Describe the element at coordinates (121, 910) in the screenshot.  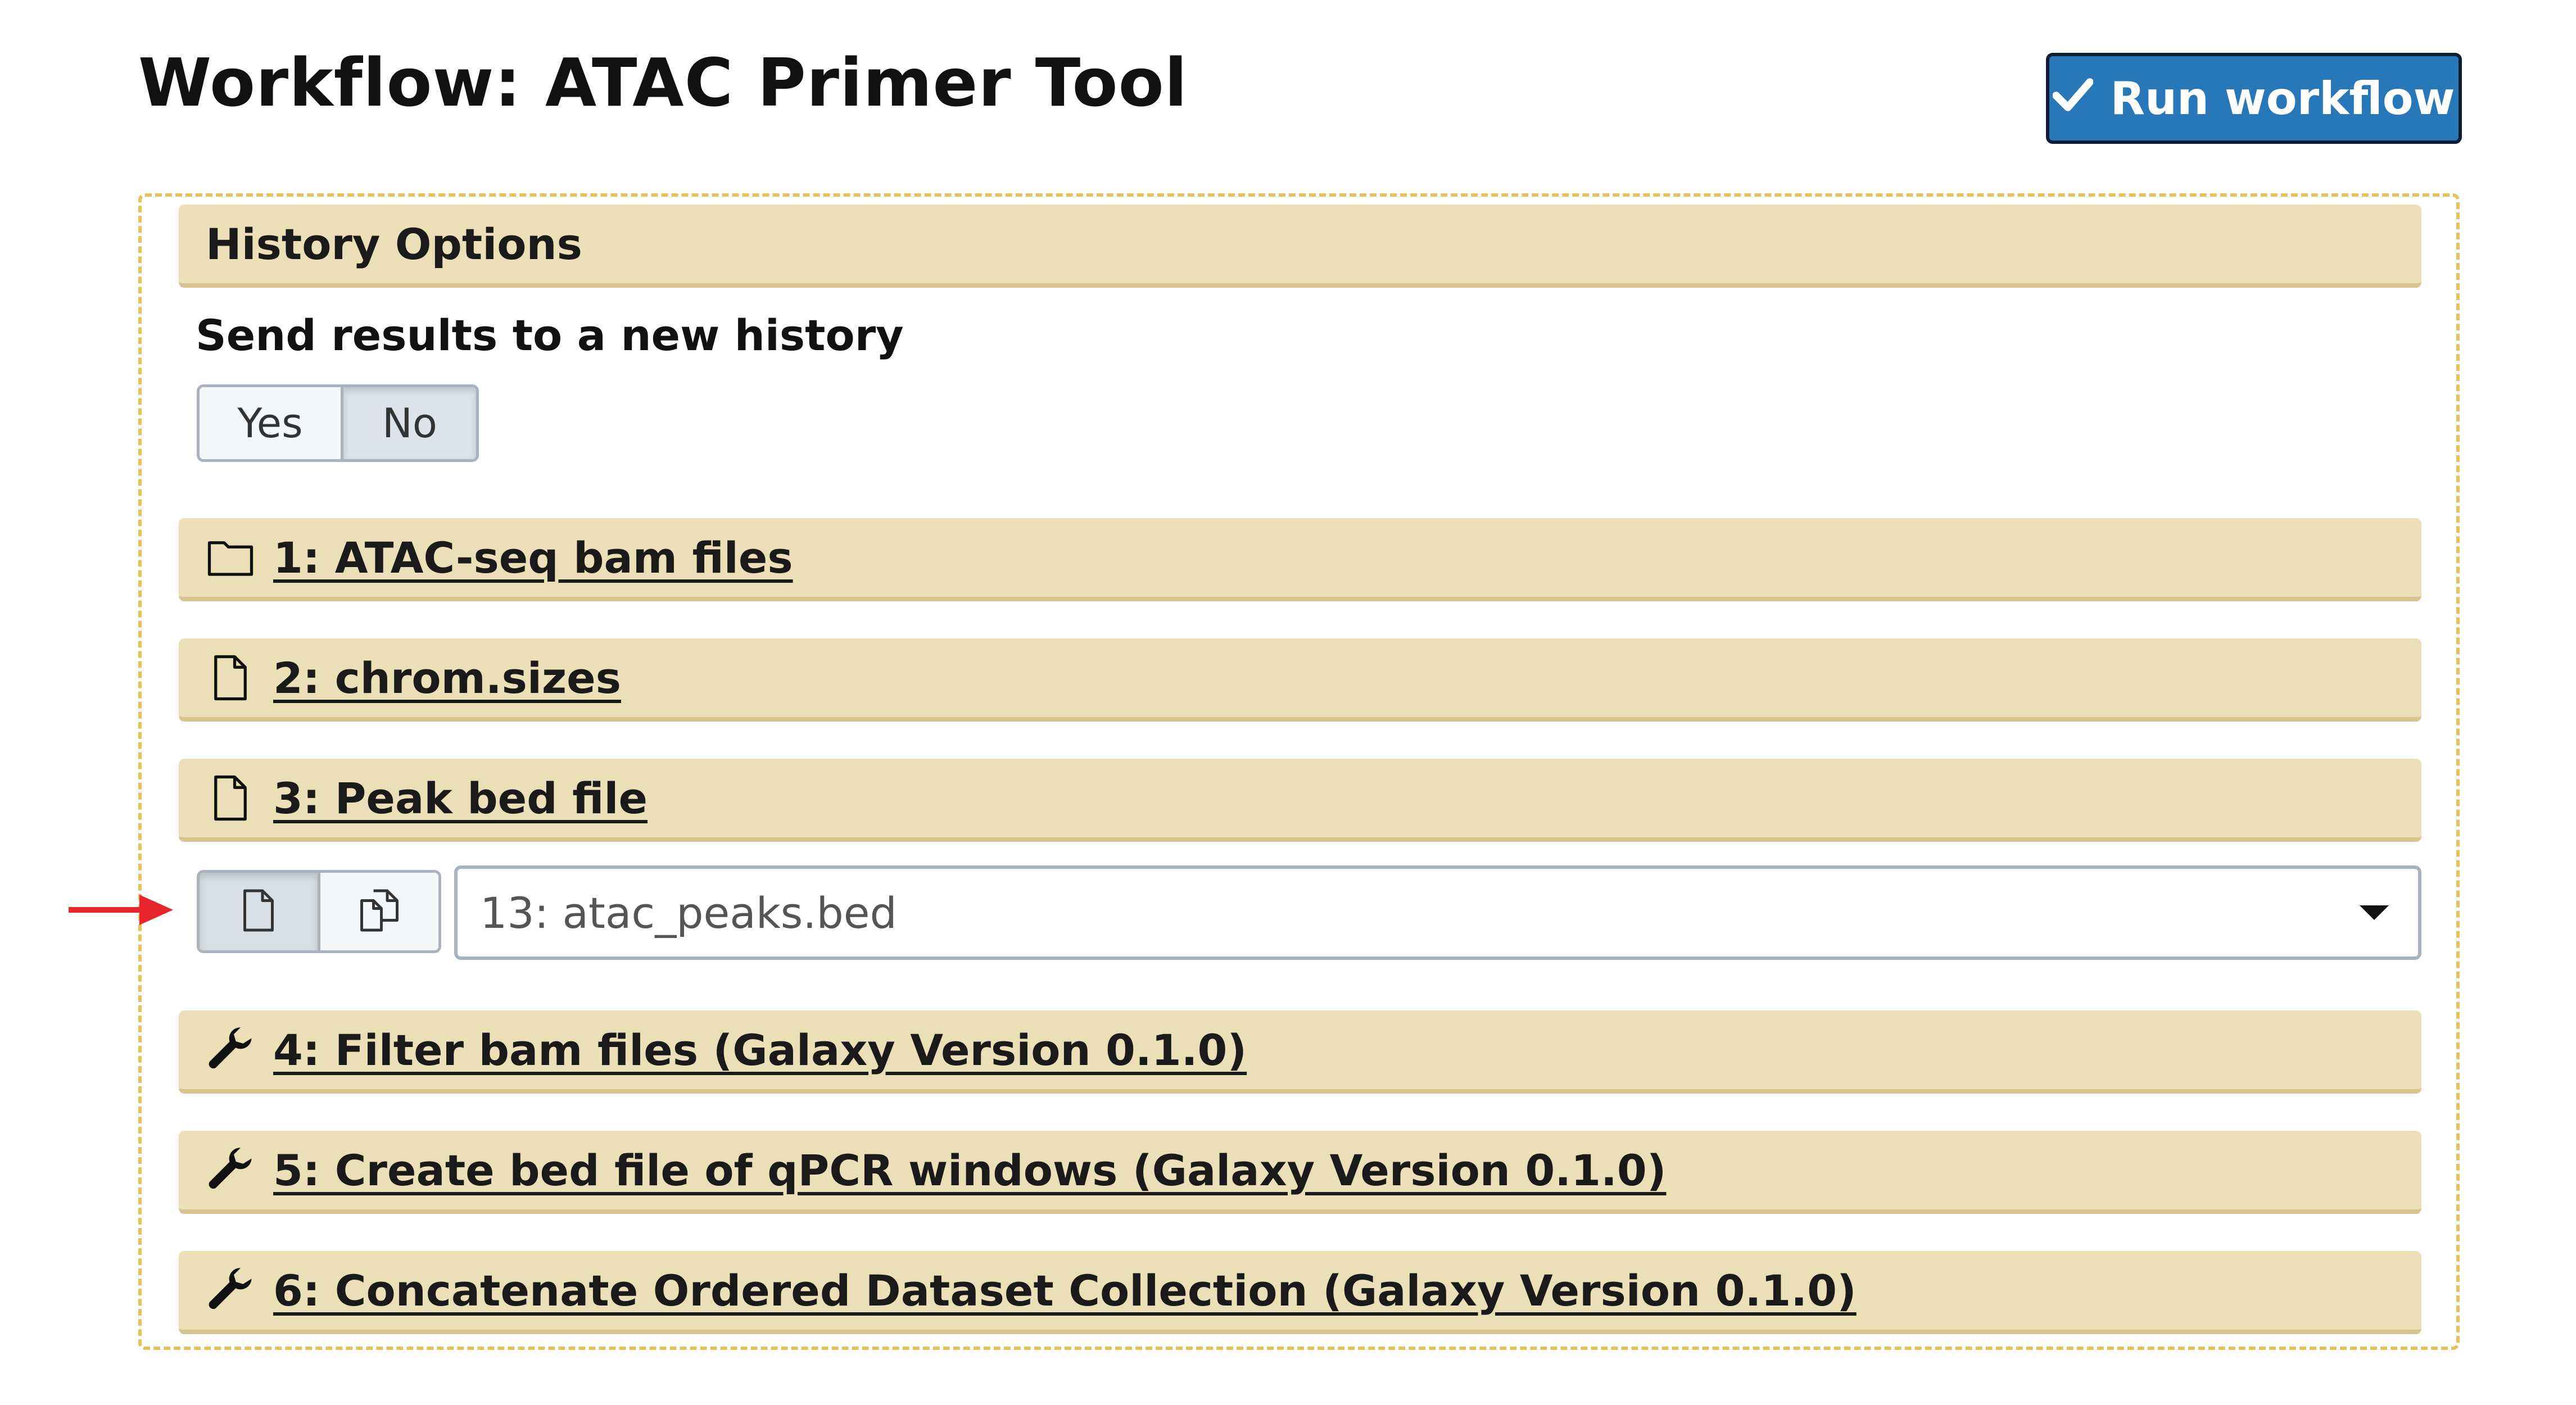
I see `red-arrow-icon` at that location.